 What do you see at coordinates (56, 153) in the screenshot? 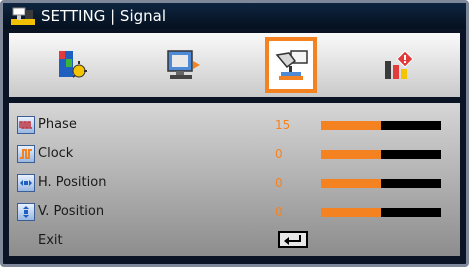
I see `menu-item-label: Clock` at bounding box center [56, 153].